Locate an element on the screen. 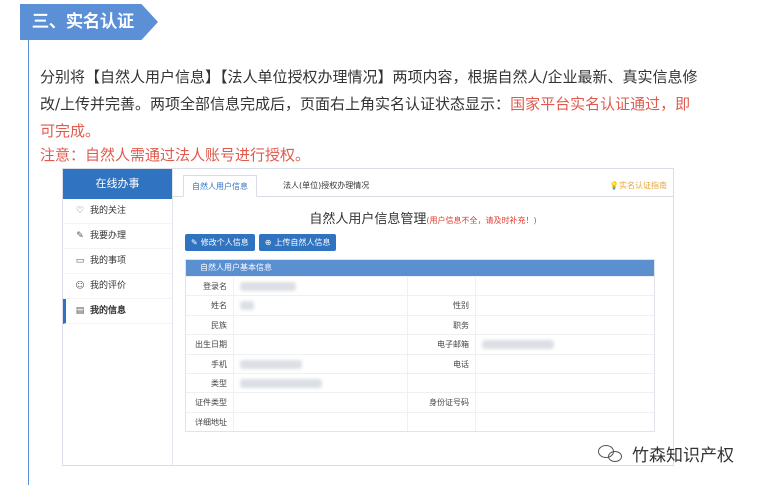  page-title: 自然人用户信息管理(用户信息不全，请及时补充！) is located at coordinates (423, 217).